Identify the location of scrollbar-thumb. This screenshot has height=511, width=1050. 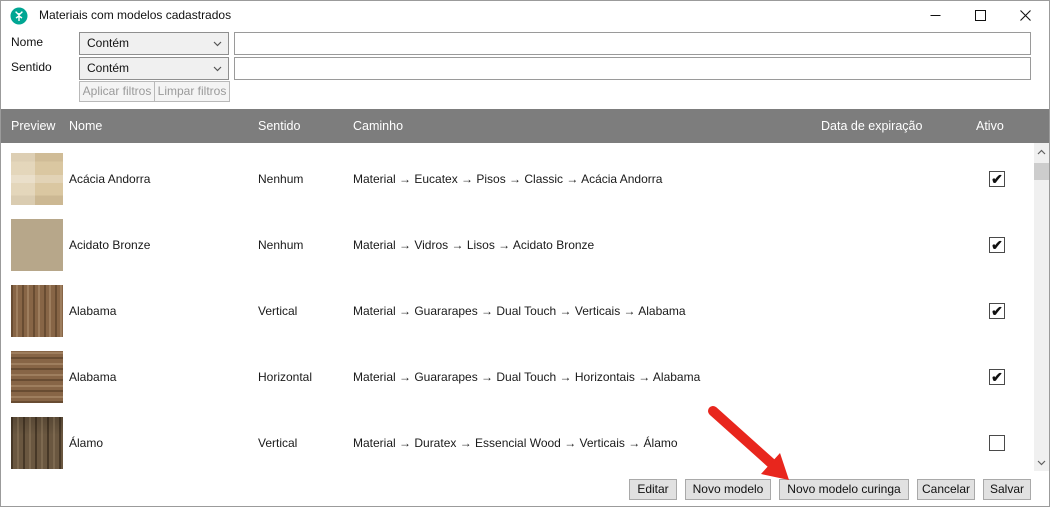
(1041, 171).